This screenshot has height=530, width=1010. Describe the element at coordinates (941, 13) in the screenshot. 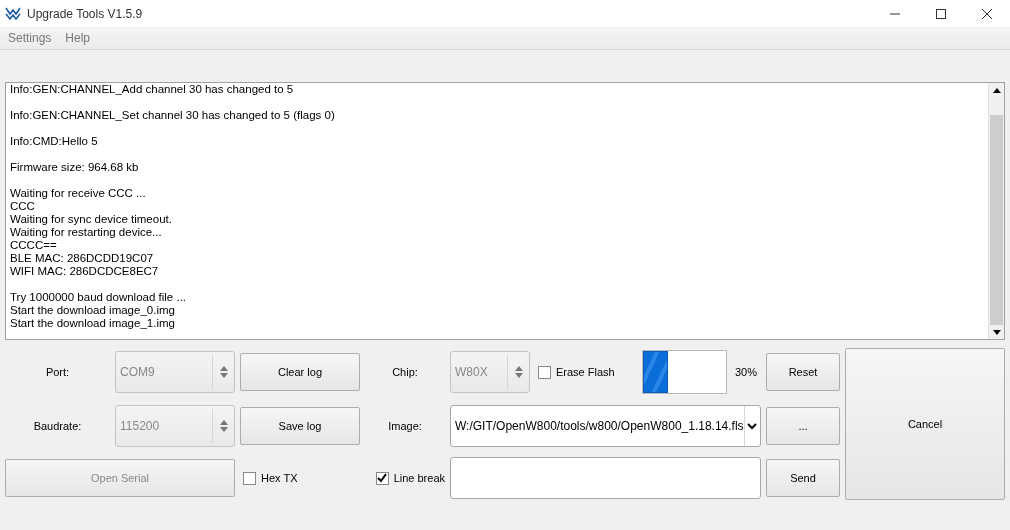

I see `maximize-icon` at that location.